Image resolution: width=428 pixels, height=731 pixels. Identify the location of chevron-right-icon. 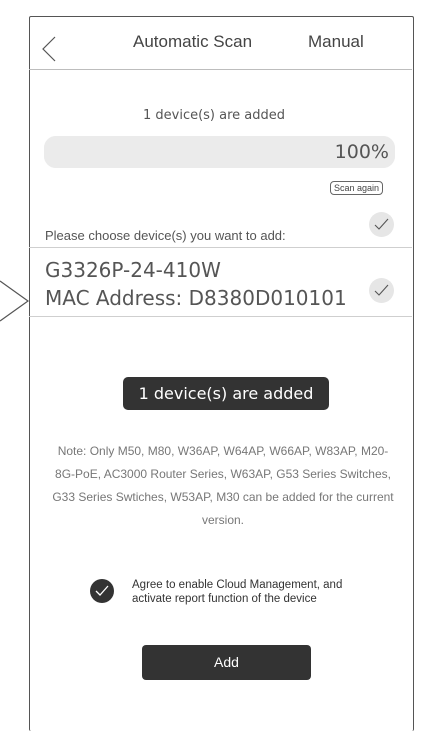
(15, 301).